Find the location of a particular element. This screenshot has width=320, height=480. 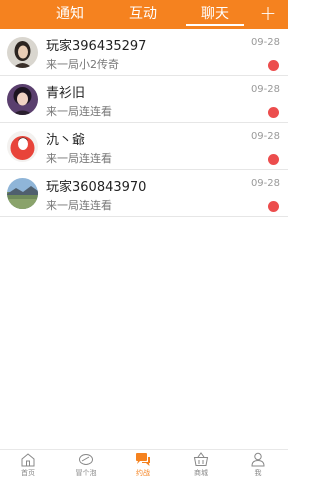

nav-shop: 商城 is located at coordinates (201, 466).